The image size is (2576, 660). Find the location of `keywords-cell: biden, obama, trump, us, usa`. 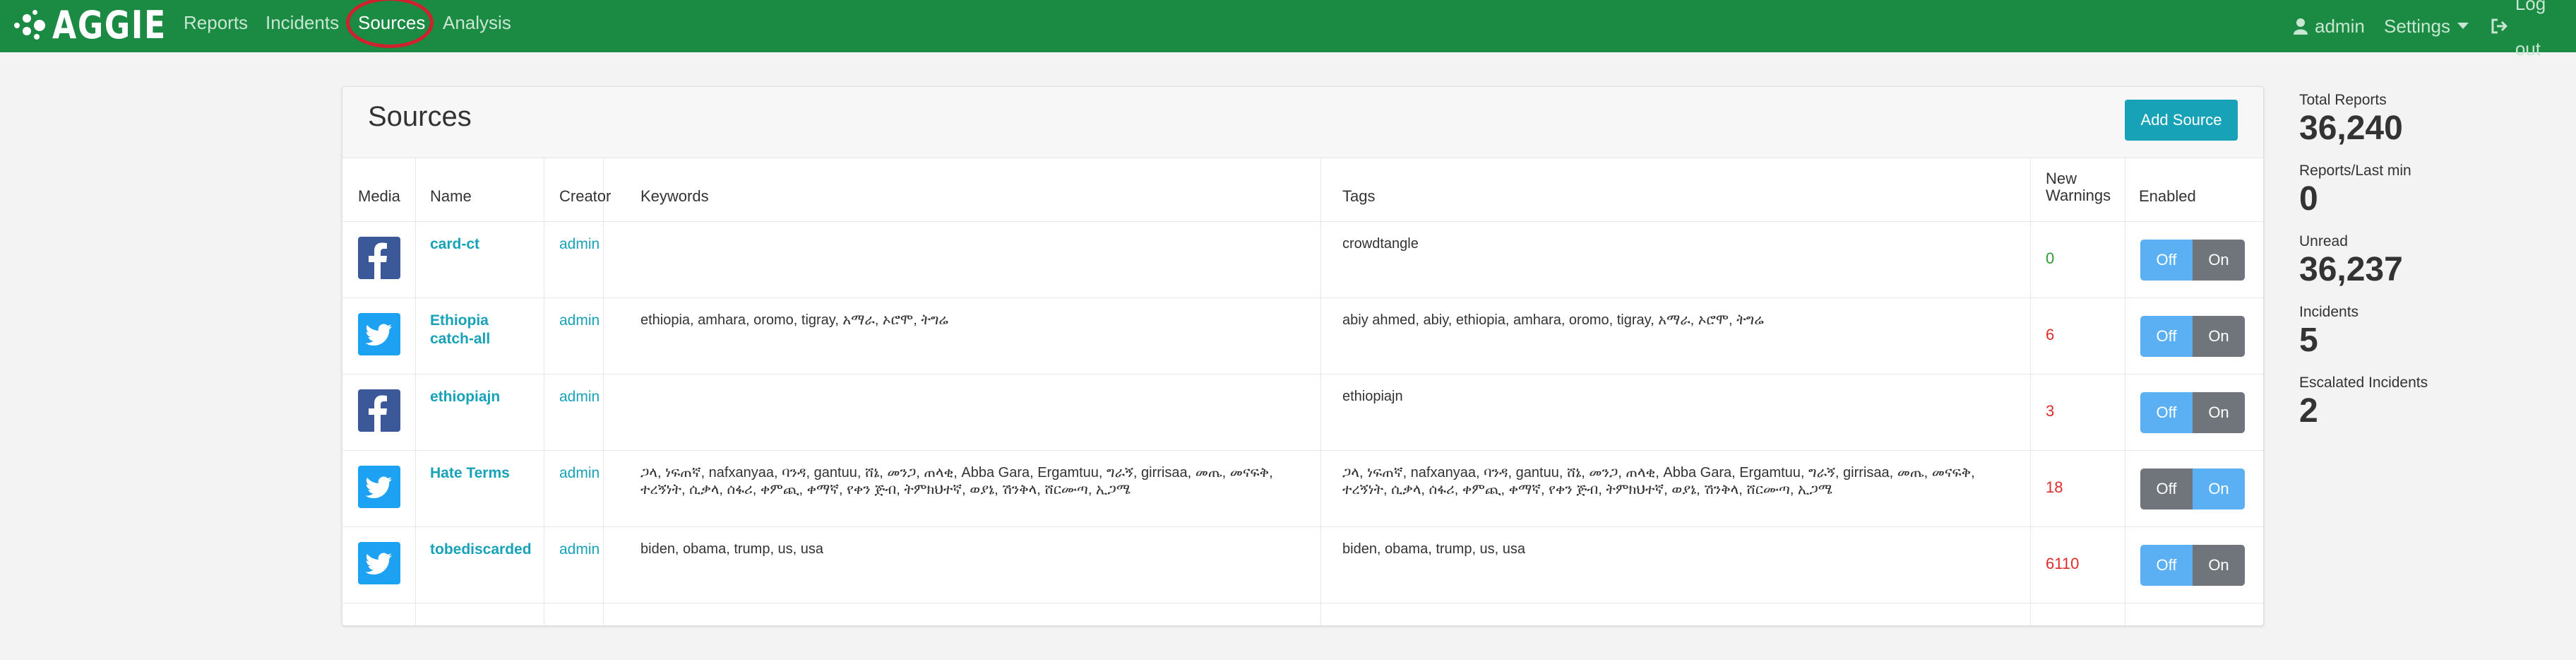

keywords-cell: biden, obama, trump, us, usa is located at coordinates (979, 549).